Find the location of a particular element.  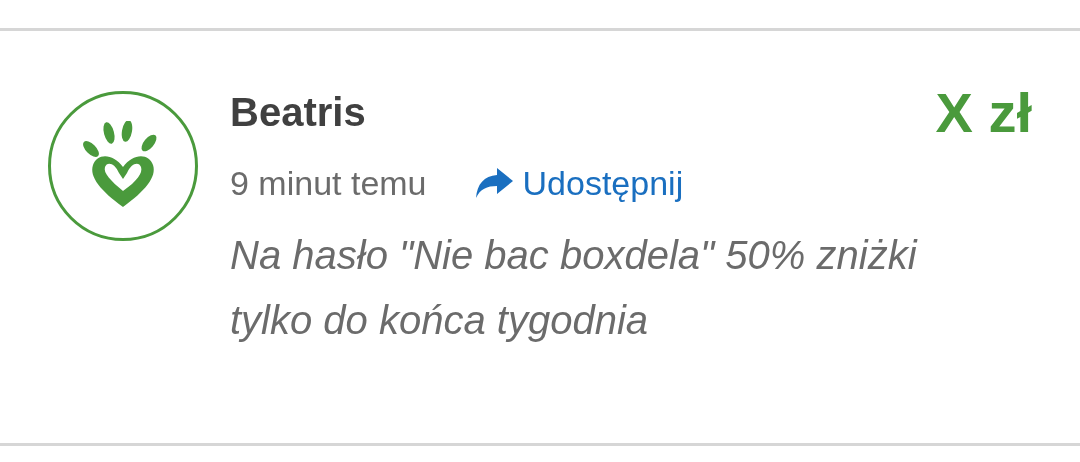

amount: X zł is located at coordinates (983, 113).